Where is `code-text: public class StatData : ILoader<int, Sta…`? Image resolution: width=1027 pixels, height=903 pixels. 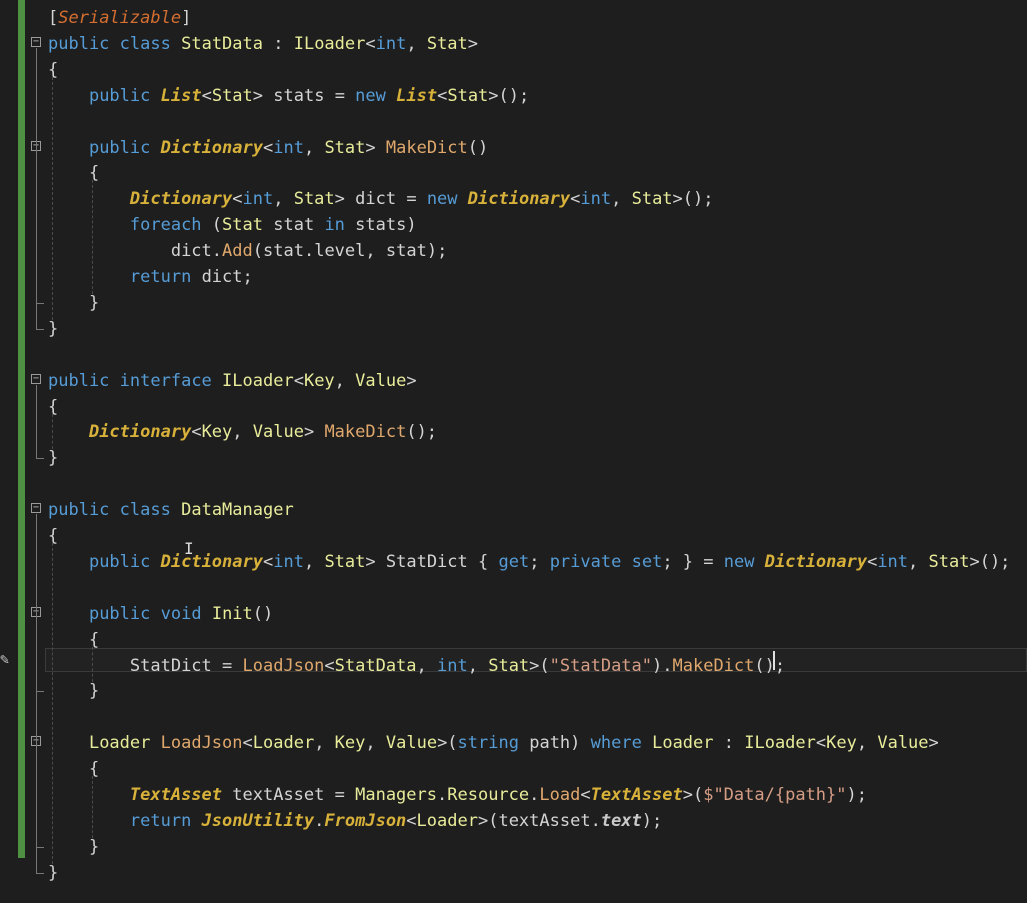
code-text: public class StatData : ILoader<int, Sta… is located at coordinates (263, 43).